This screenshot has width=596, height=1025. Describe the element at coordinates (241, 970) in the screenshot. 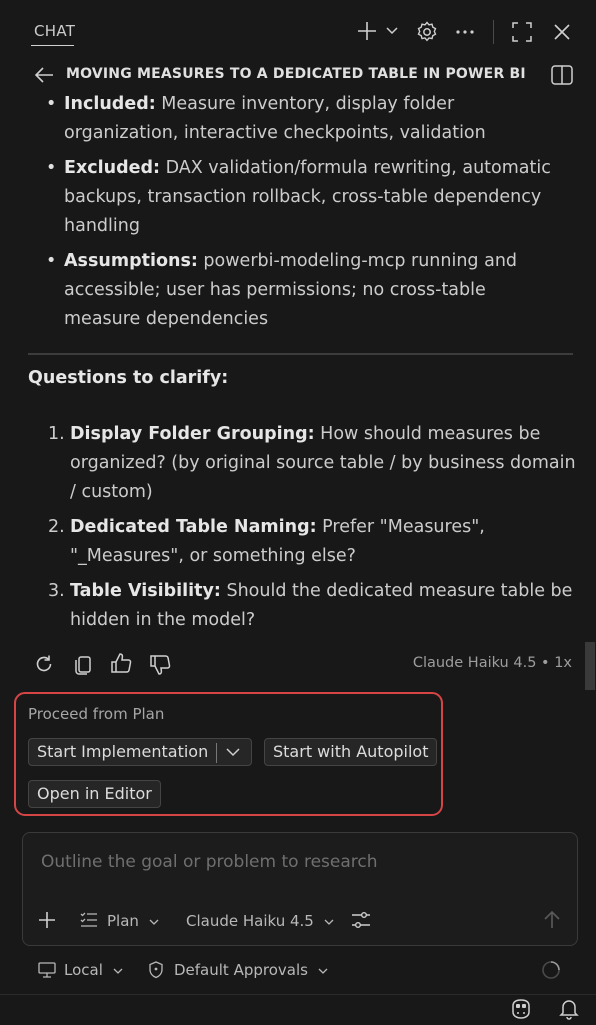

I see `approvals-label: Default Approvals` at that location.